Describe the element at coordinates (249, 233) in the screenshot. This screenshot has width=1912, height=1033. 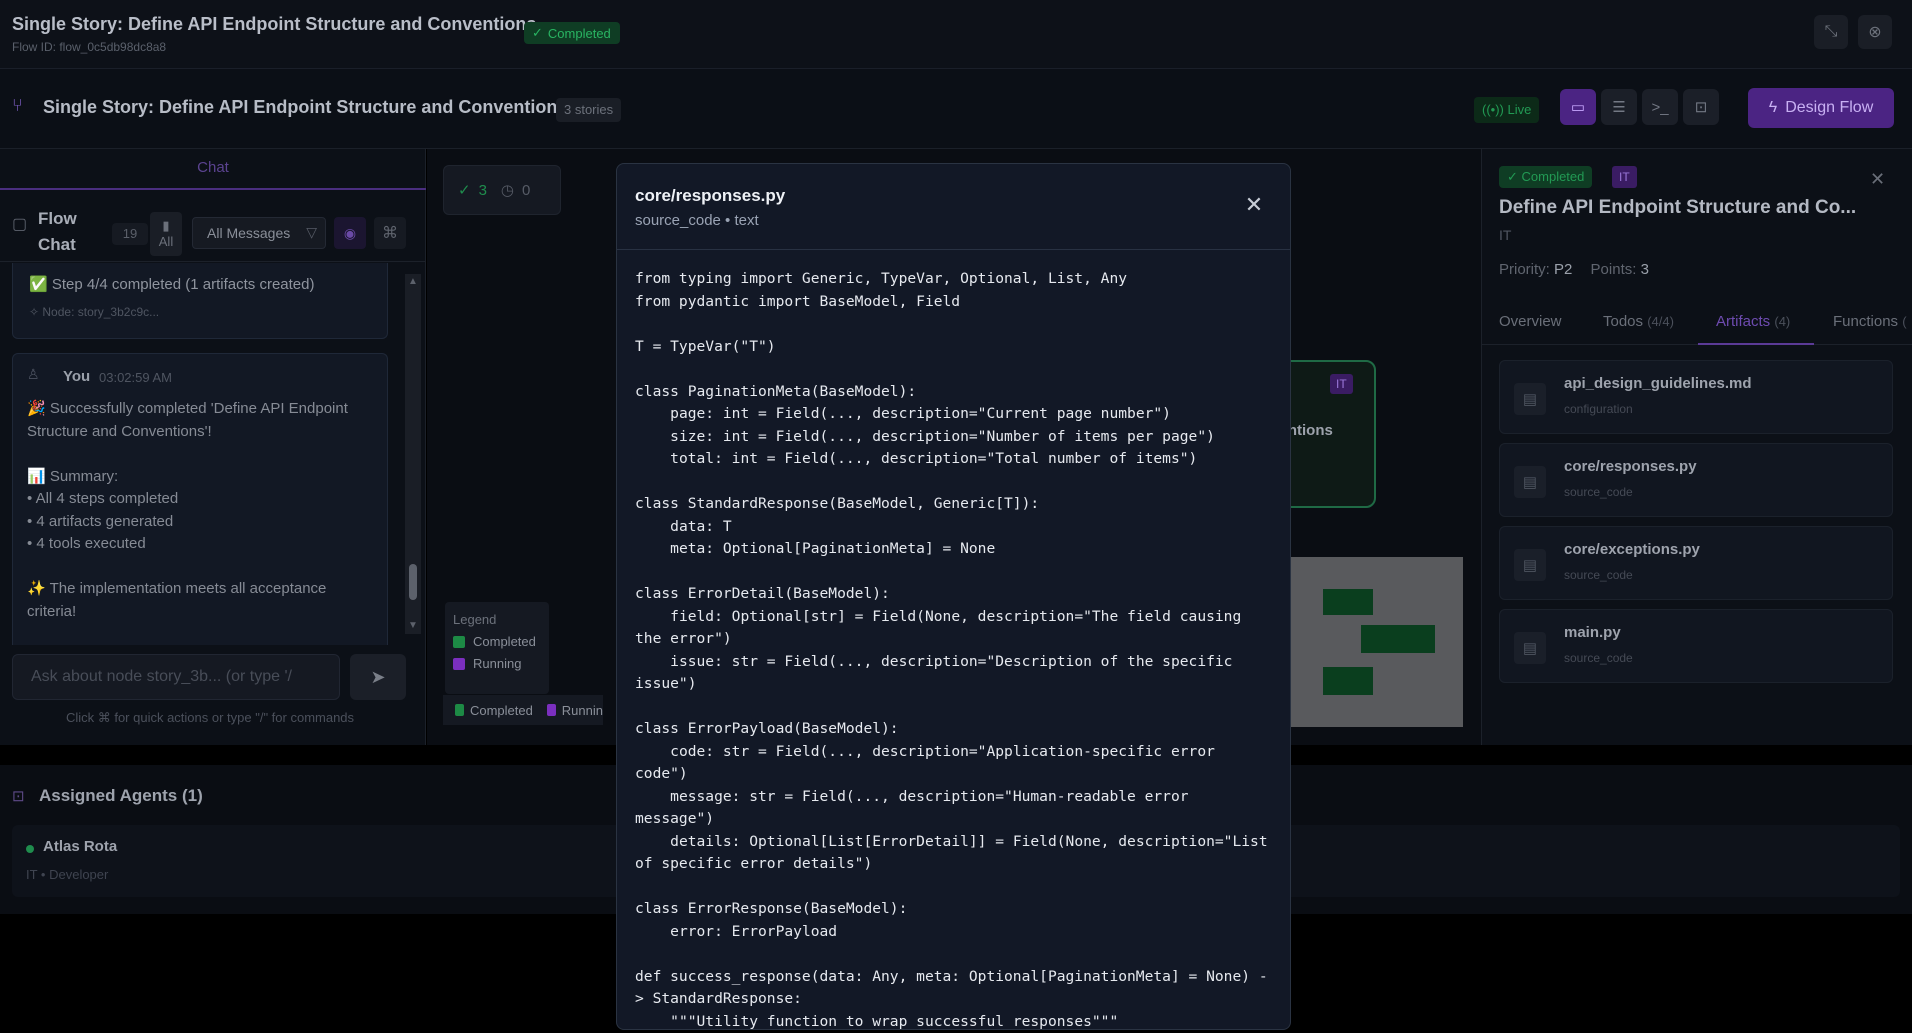
I see `message-filter-value: All Messages` at that location.